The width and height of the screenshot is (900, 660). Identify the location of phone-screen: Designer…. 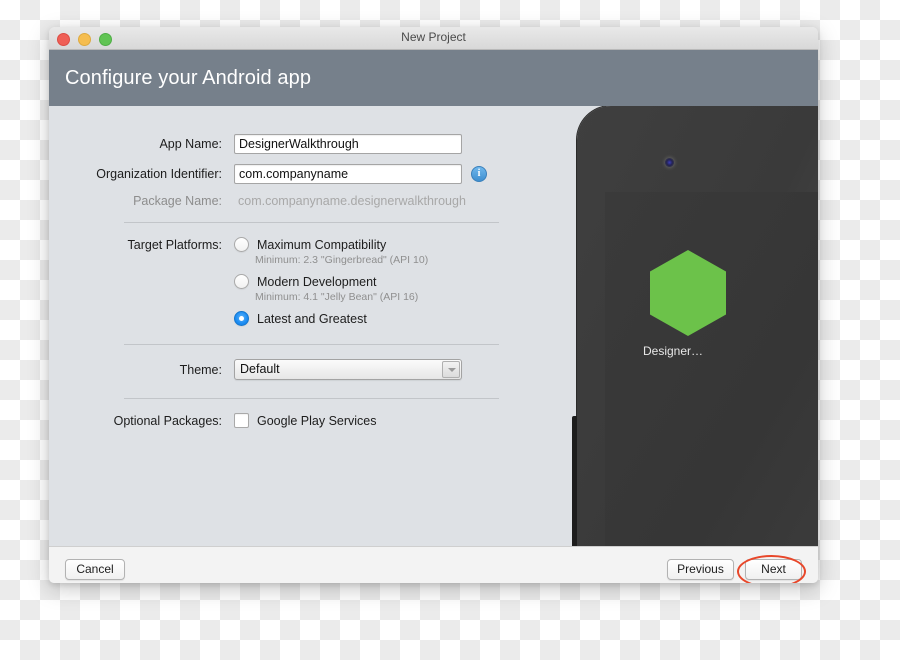
(711, 369).